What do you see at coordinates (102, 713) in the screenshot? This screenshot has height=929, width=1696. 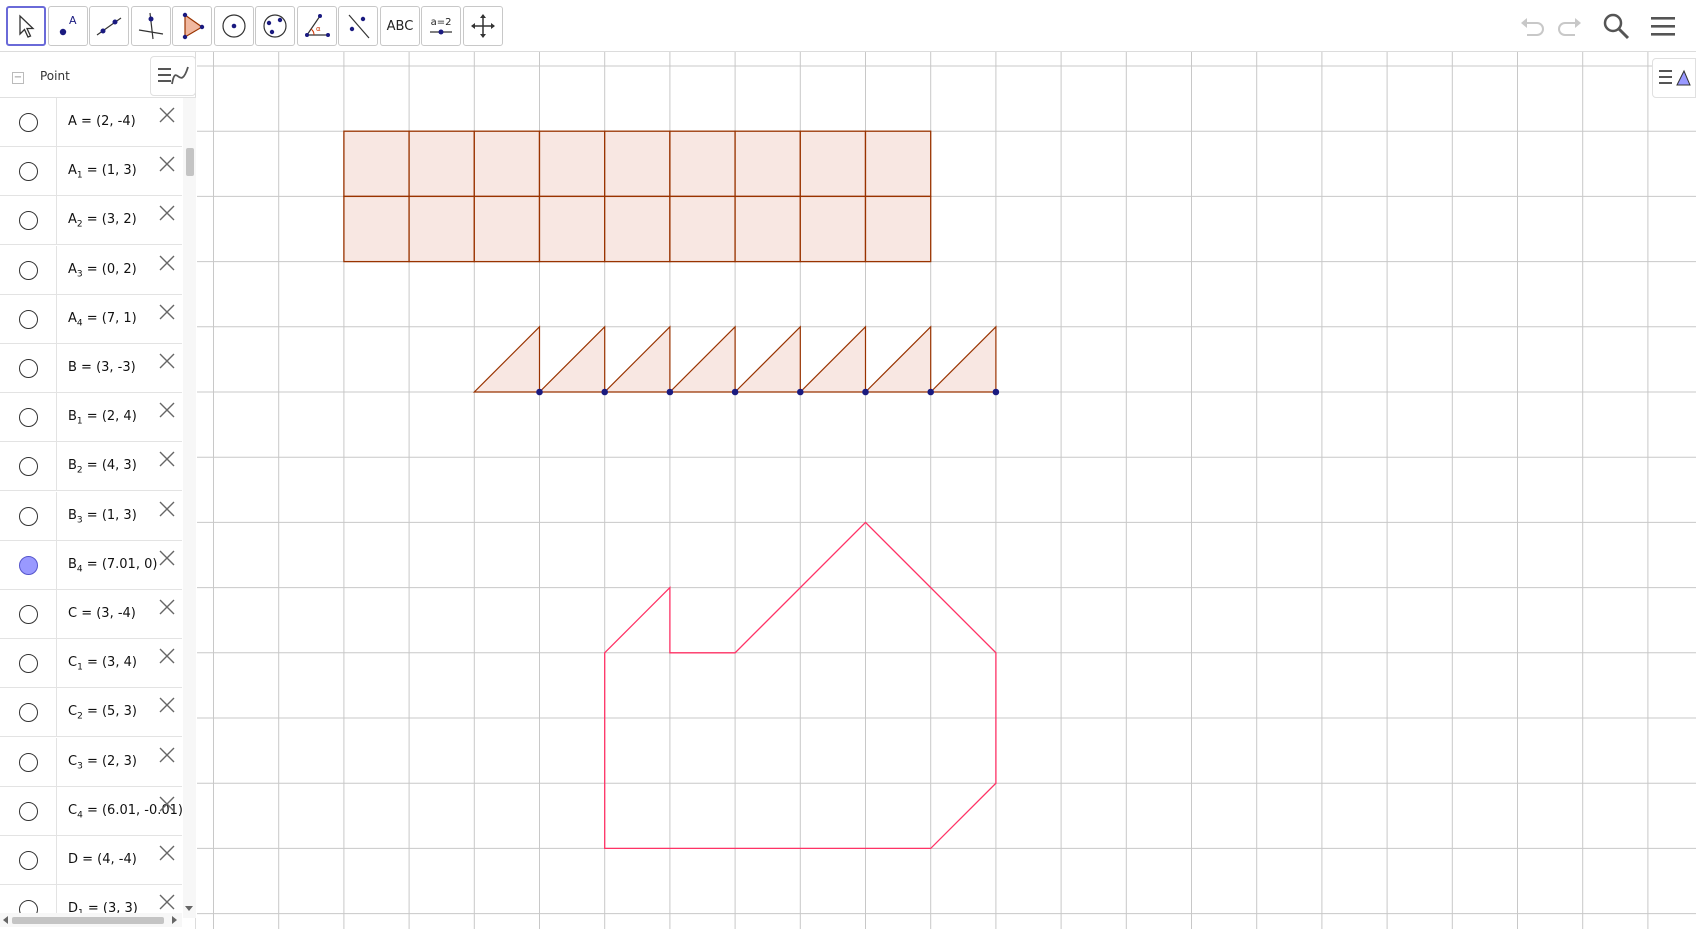 I see `point-definition: C2 = (5, 3)` at bounding box center [102, 713].